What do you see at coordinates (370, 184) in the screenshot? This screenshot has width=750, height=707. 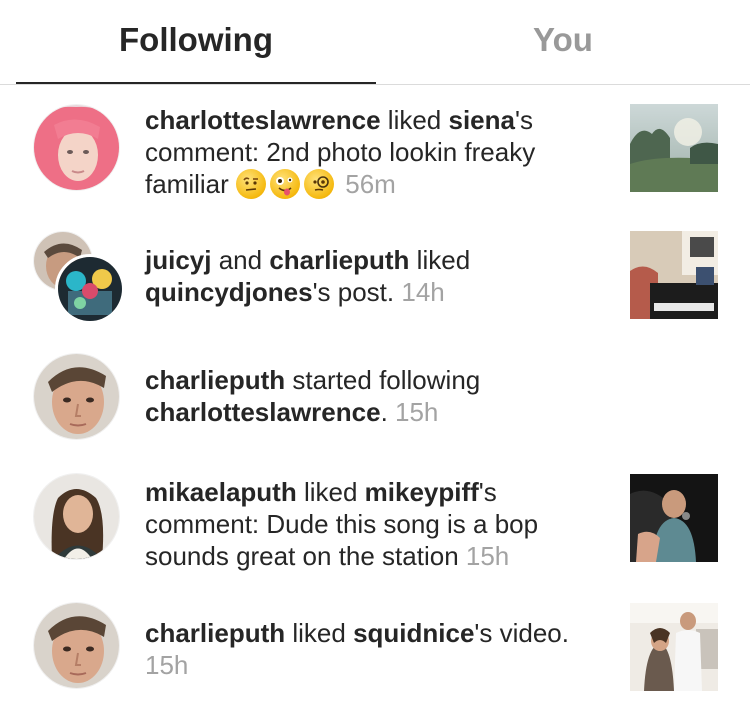 I see `timestamp: 56m` at bounding box center [370, 184].